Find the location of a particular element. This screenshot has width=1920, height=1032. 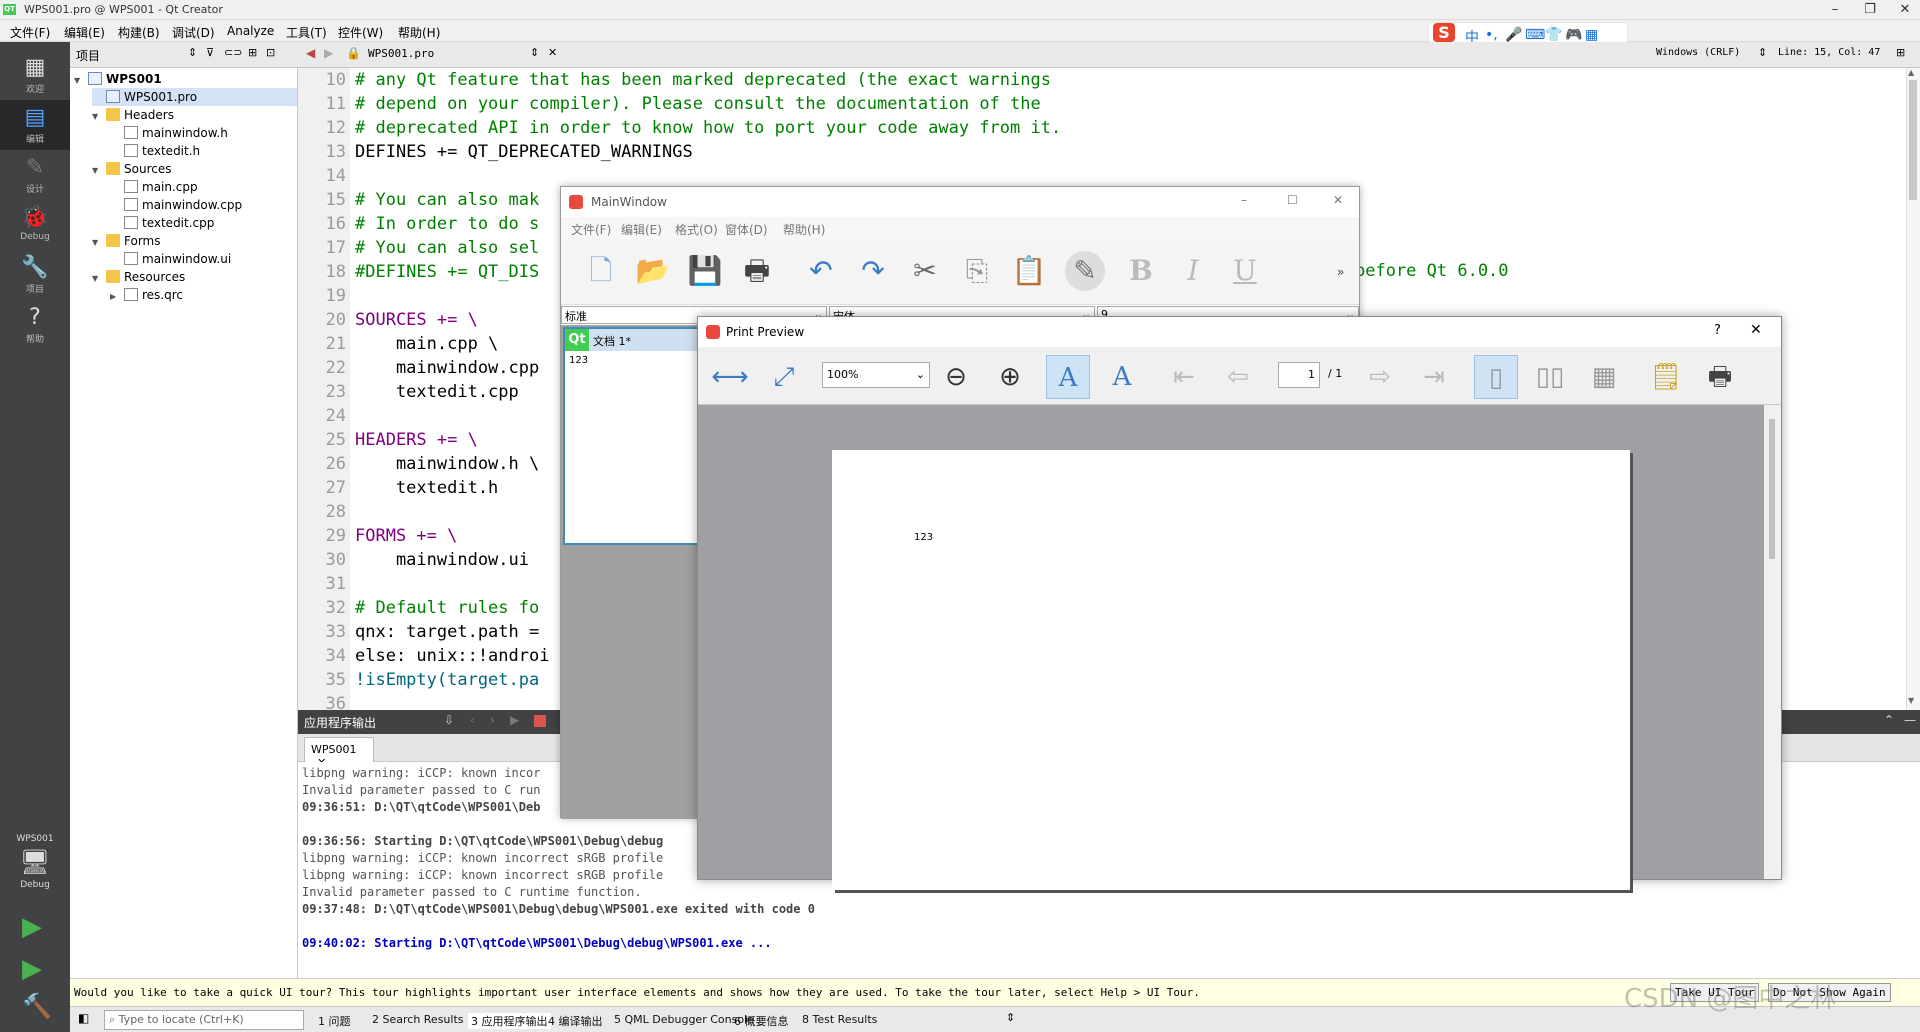

color-picker-icon: ✎ is located at coordinates (1085, 271).